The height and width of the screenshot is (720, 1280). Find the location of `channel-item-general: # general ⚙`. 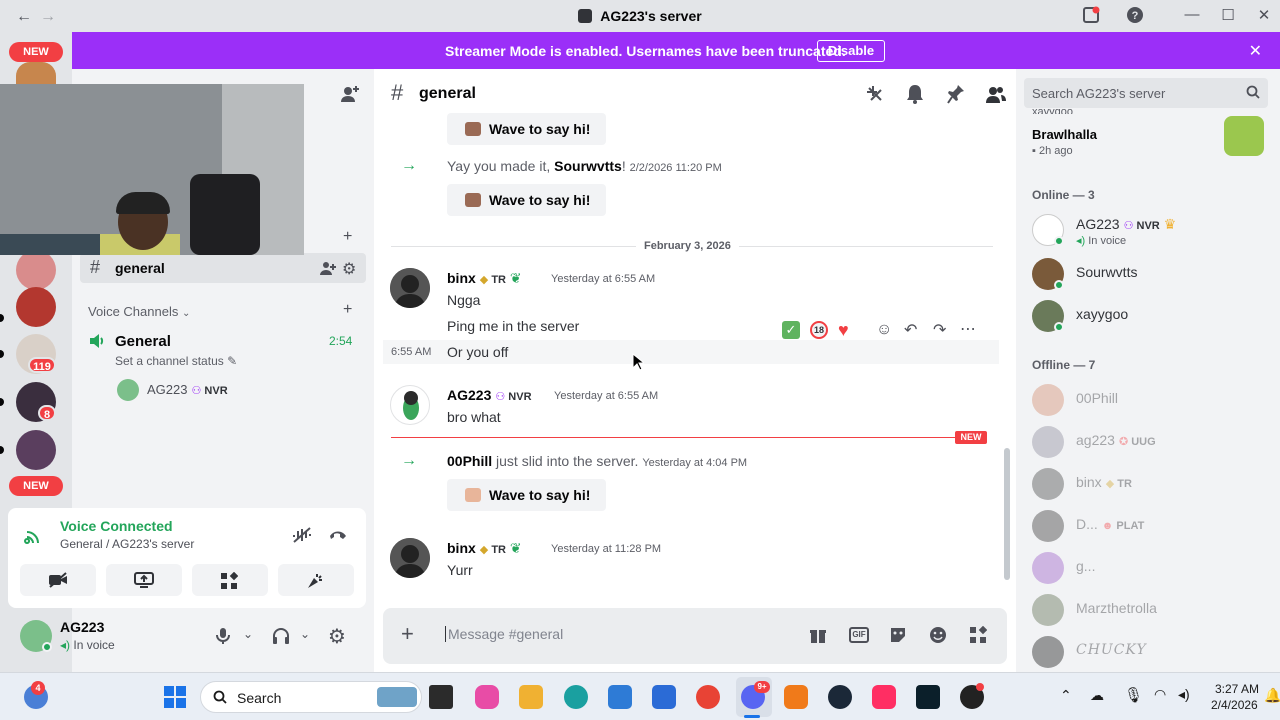

channel-item-general: # general ⚙ is located at coordinates (223, 268).